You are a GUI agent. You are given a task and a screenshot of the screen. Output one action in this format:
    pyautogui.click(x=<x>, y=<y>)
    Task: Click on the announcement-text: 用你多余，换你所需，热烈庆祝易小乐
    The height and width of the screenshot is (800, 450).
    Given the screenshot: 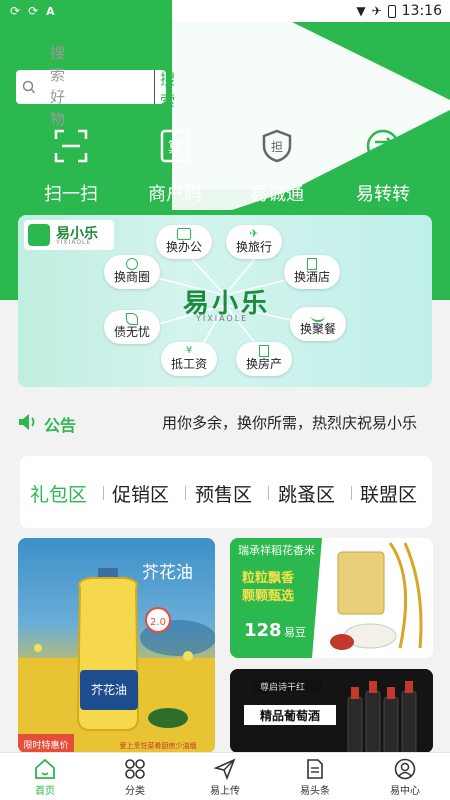 What is the action you would take?
    pyautogui.click(x=290, y=423)
    